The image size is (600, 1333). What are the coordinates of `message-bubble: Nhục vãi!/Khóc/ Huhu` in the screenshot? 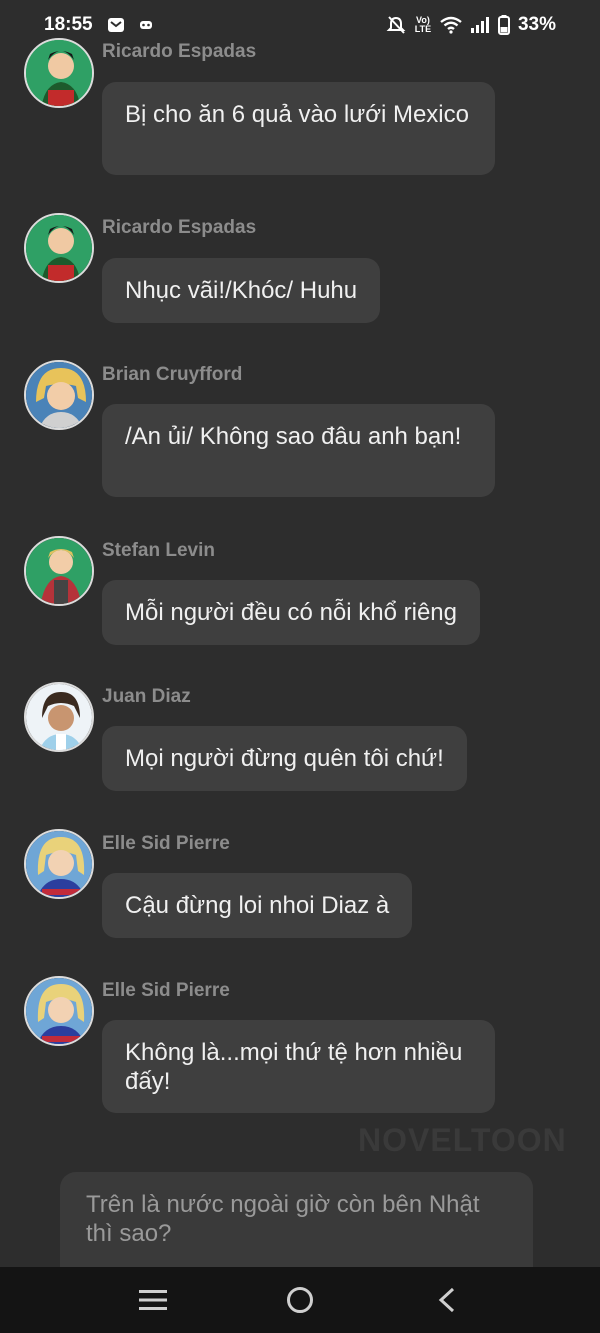 It's located at (241, 290).